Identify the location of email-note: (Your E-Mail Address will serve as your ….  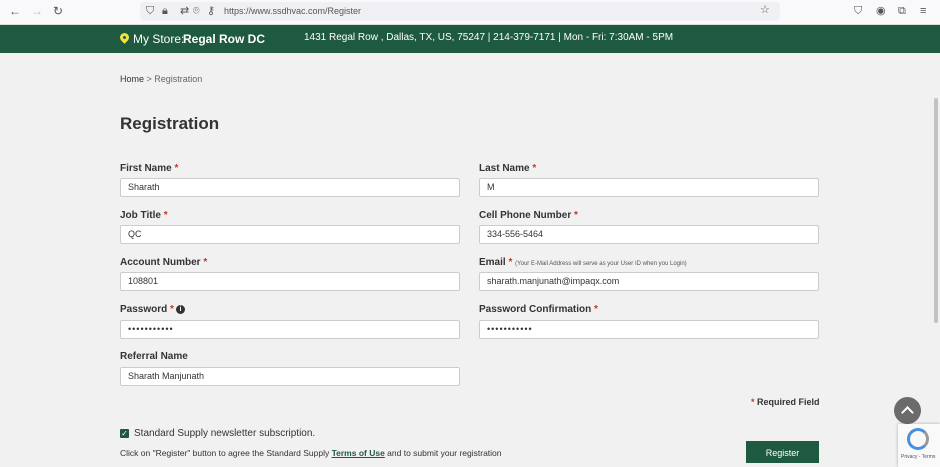
(601, 264).